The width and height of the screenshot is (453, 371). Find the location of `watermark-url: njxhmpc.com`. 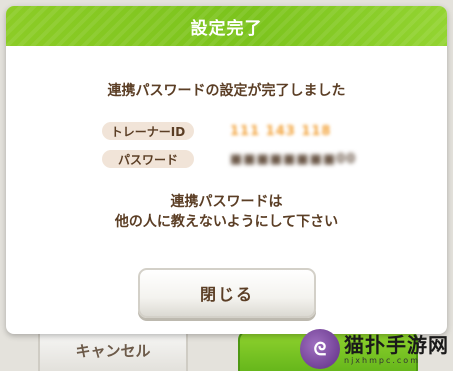

watermark-url: njxhmpc.com is located at coordinates (382, 360).